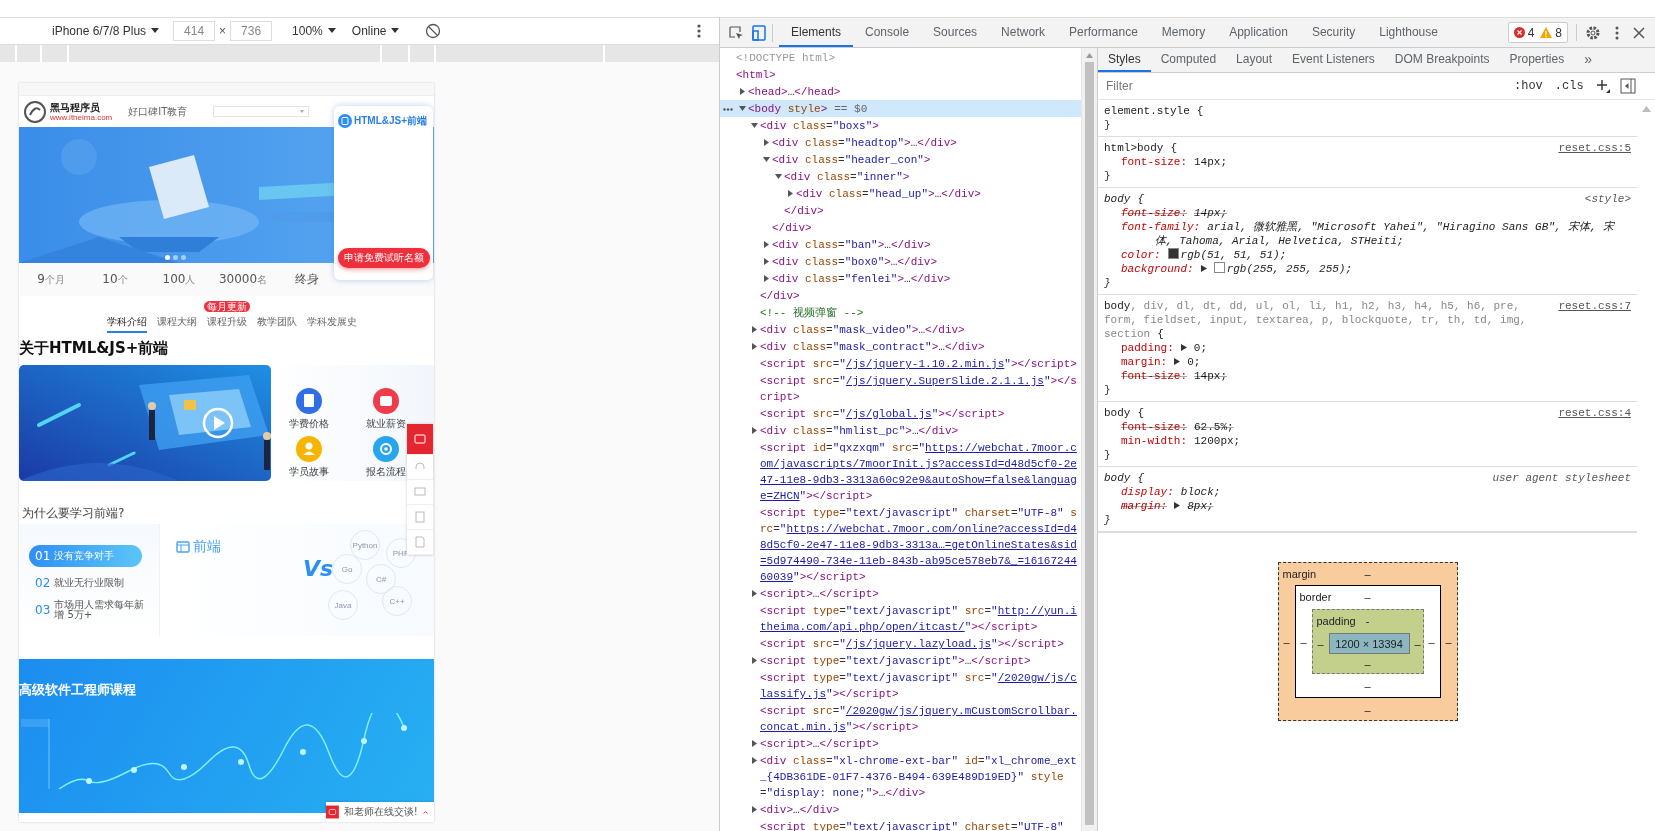 The height and width of the screenshot is (831, 1655). Describe the element at coordinates (759, 32) in the screenshot. I see `device-icon` at that location.